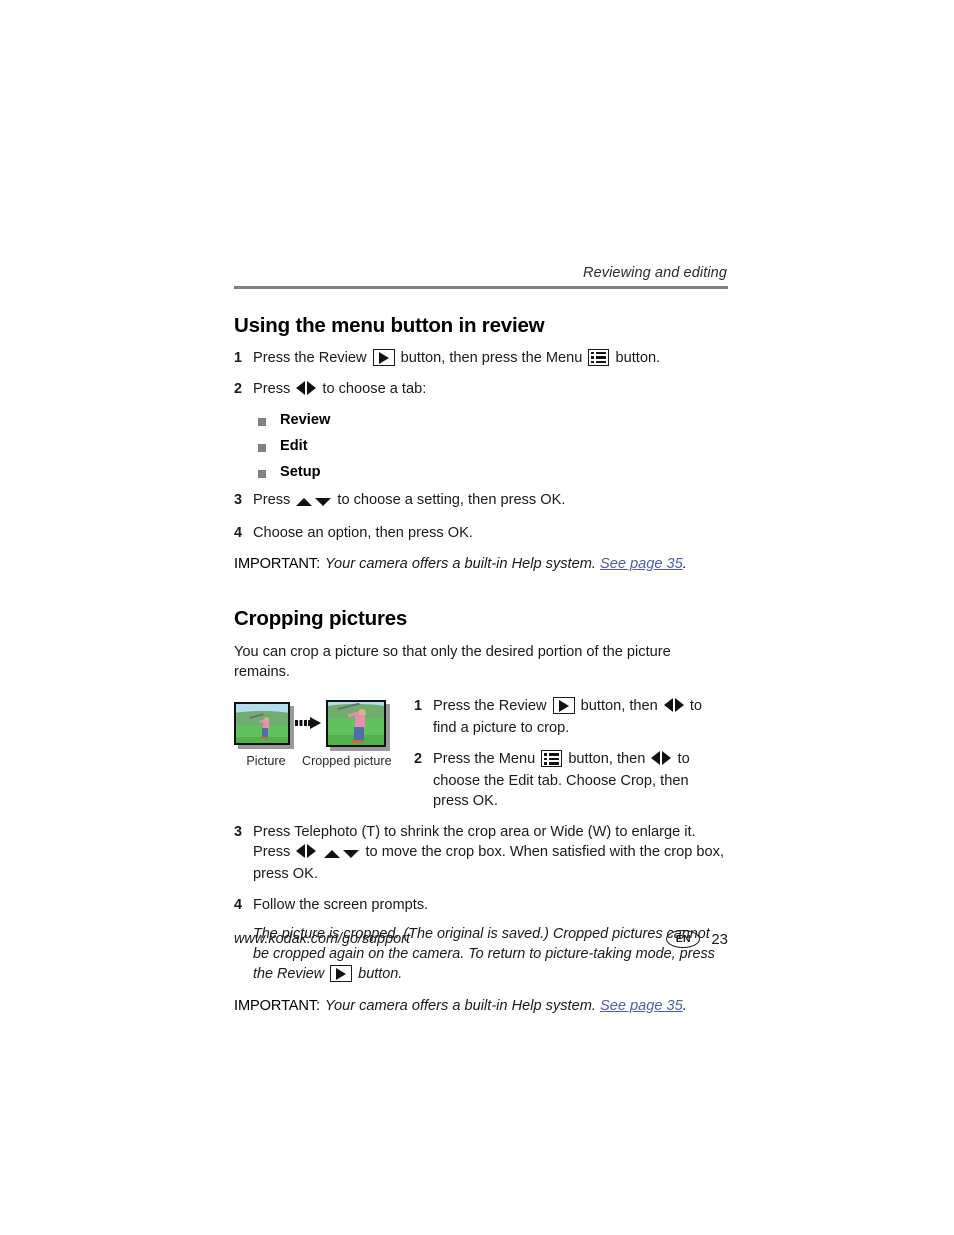 The height and width of the screenshot is (1235, 954). I want to click on page-number: 23, so click(719, 939).